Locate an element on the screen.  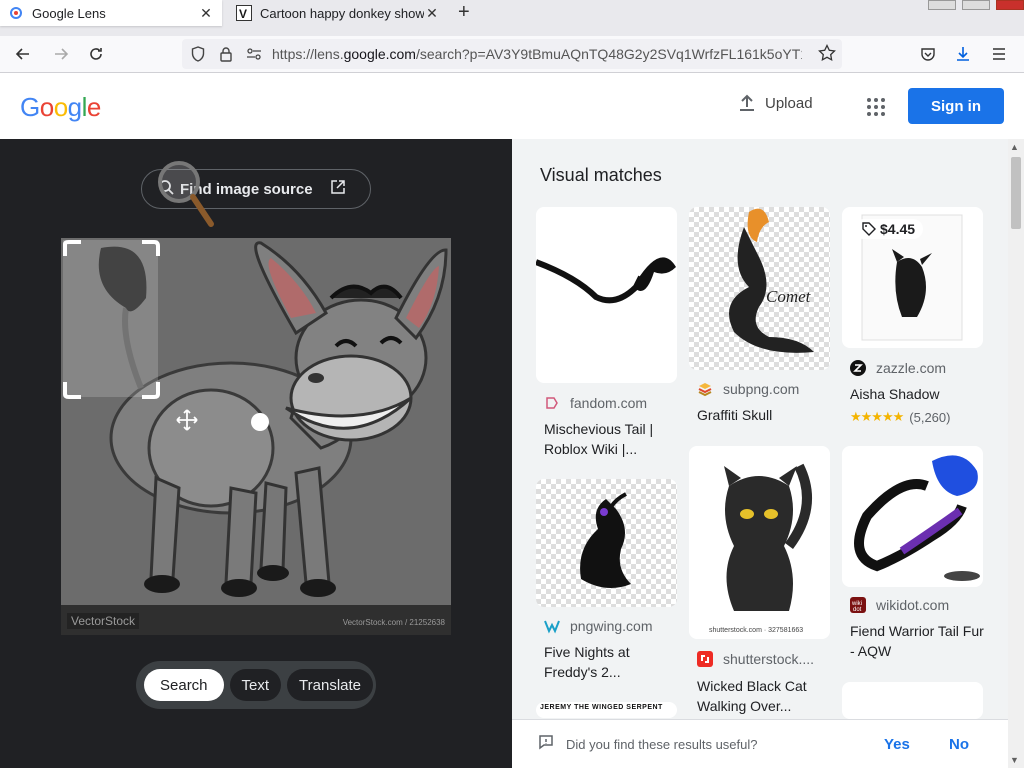
tab-cartoon-donkey: V Cartoon happy donkey showing ✕ is located at coordinates (338, 13).